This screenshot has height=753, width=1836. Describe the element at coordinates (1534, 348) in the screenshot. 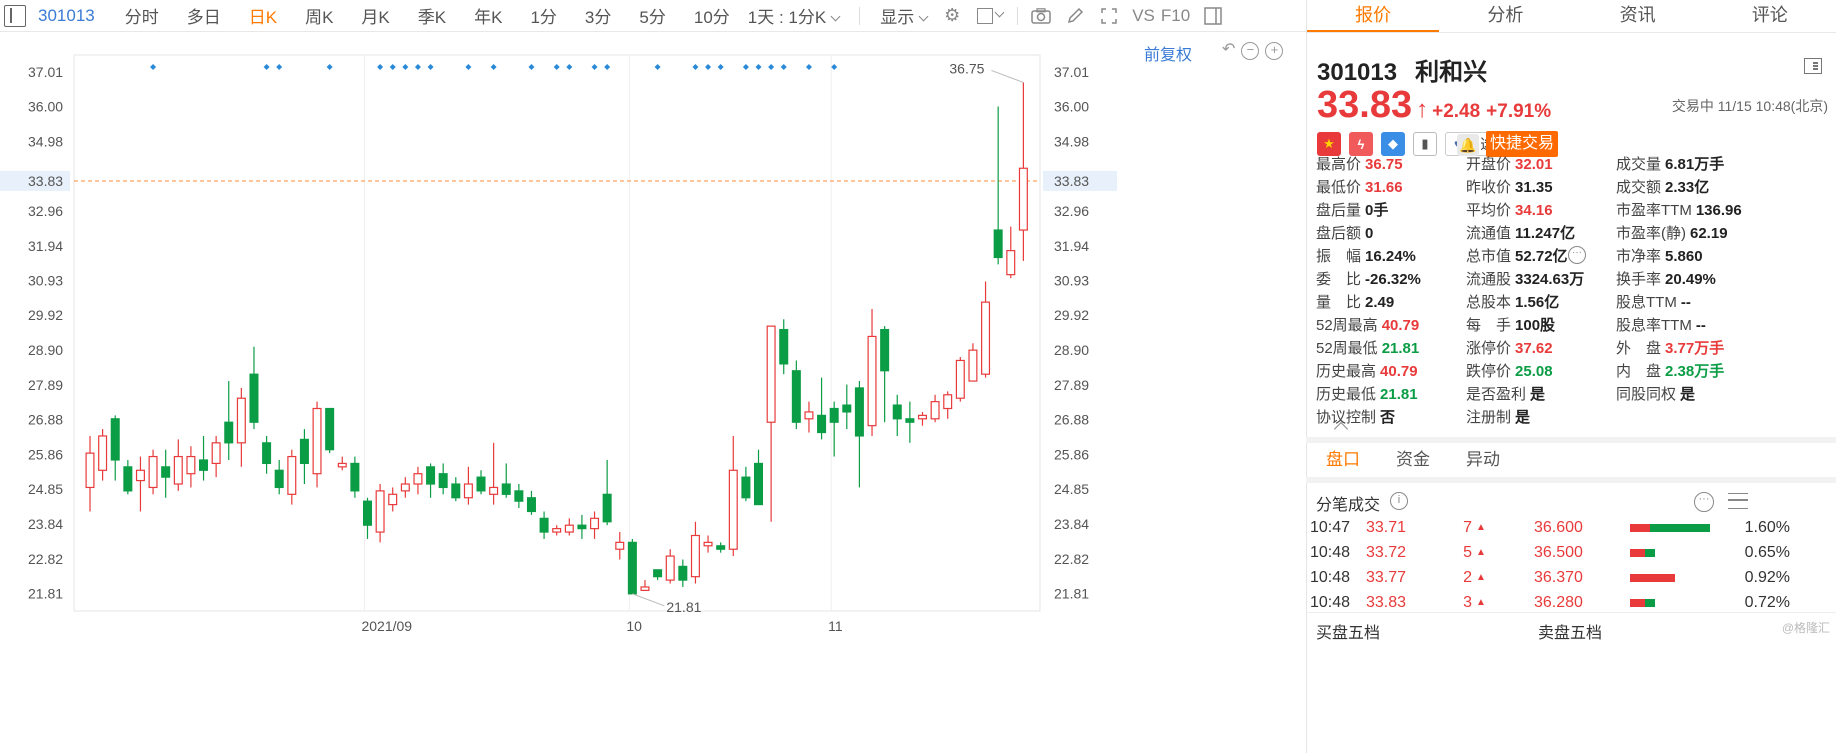

I see `stat-value: 37.62` at that location.